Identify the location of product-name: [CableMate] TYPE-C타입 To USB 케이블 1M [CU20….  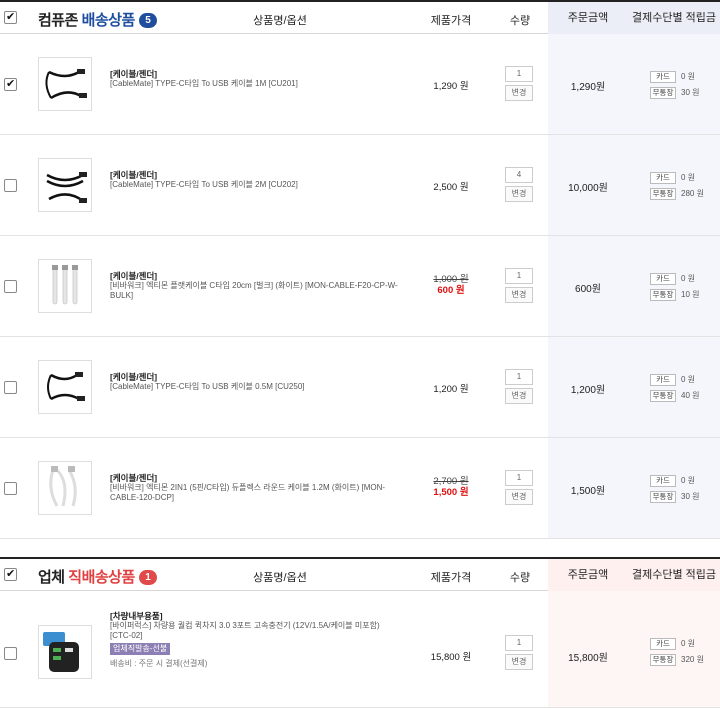
(255, 84).